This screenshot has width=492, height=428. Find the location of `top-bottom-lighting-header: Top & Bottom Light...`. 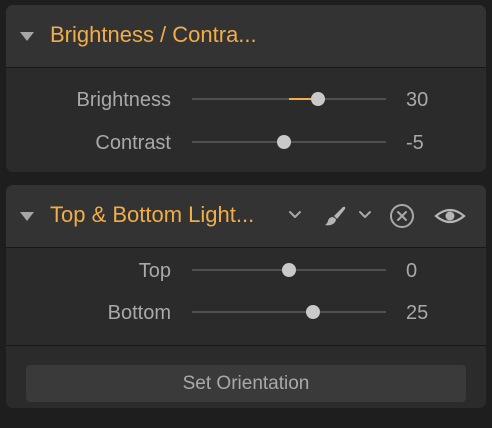

top-bottom-lighting-header: Top & Bottom Light... is located at coordinates (246, 216).